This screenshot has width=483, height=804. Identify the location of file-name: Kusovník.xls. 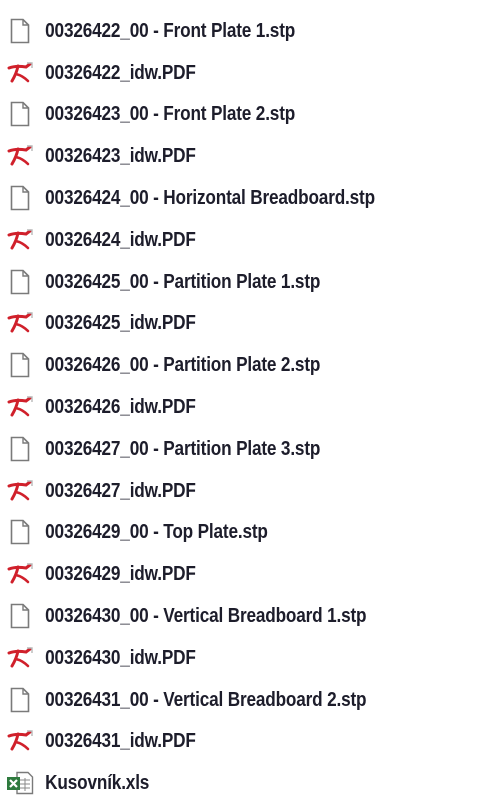
(97, 783).